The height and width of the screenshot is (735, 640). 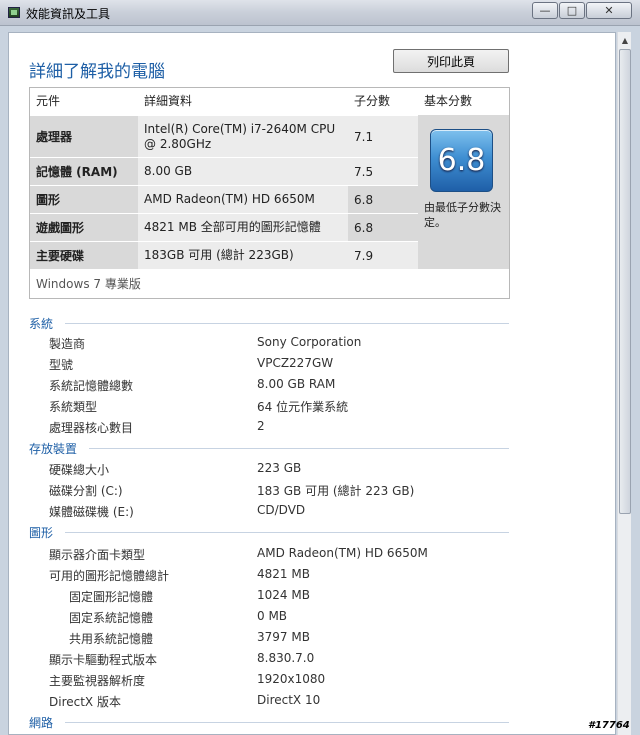 What do you see at coordinates (68, 14) in the screenshot?
I see `window-title: 效能資訊及工具` at bounding box center [68, 14].